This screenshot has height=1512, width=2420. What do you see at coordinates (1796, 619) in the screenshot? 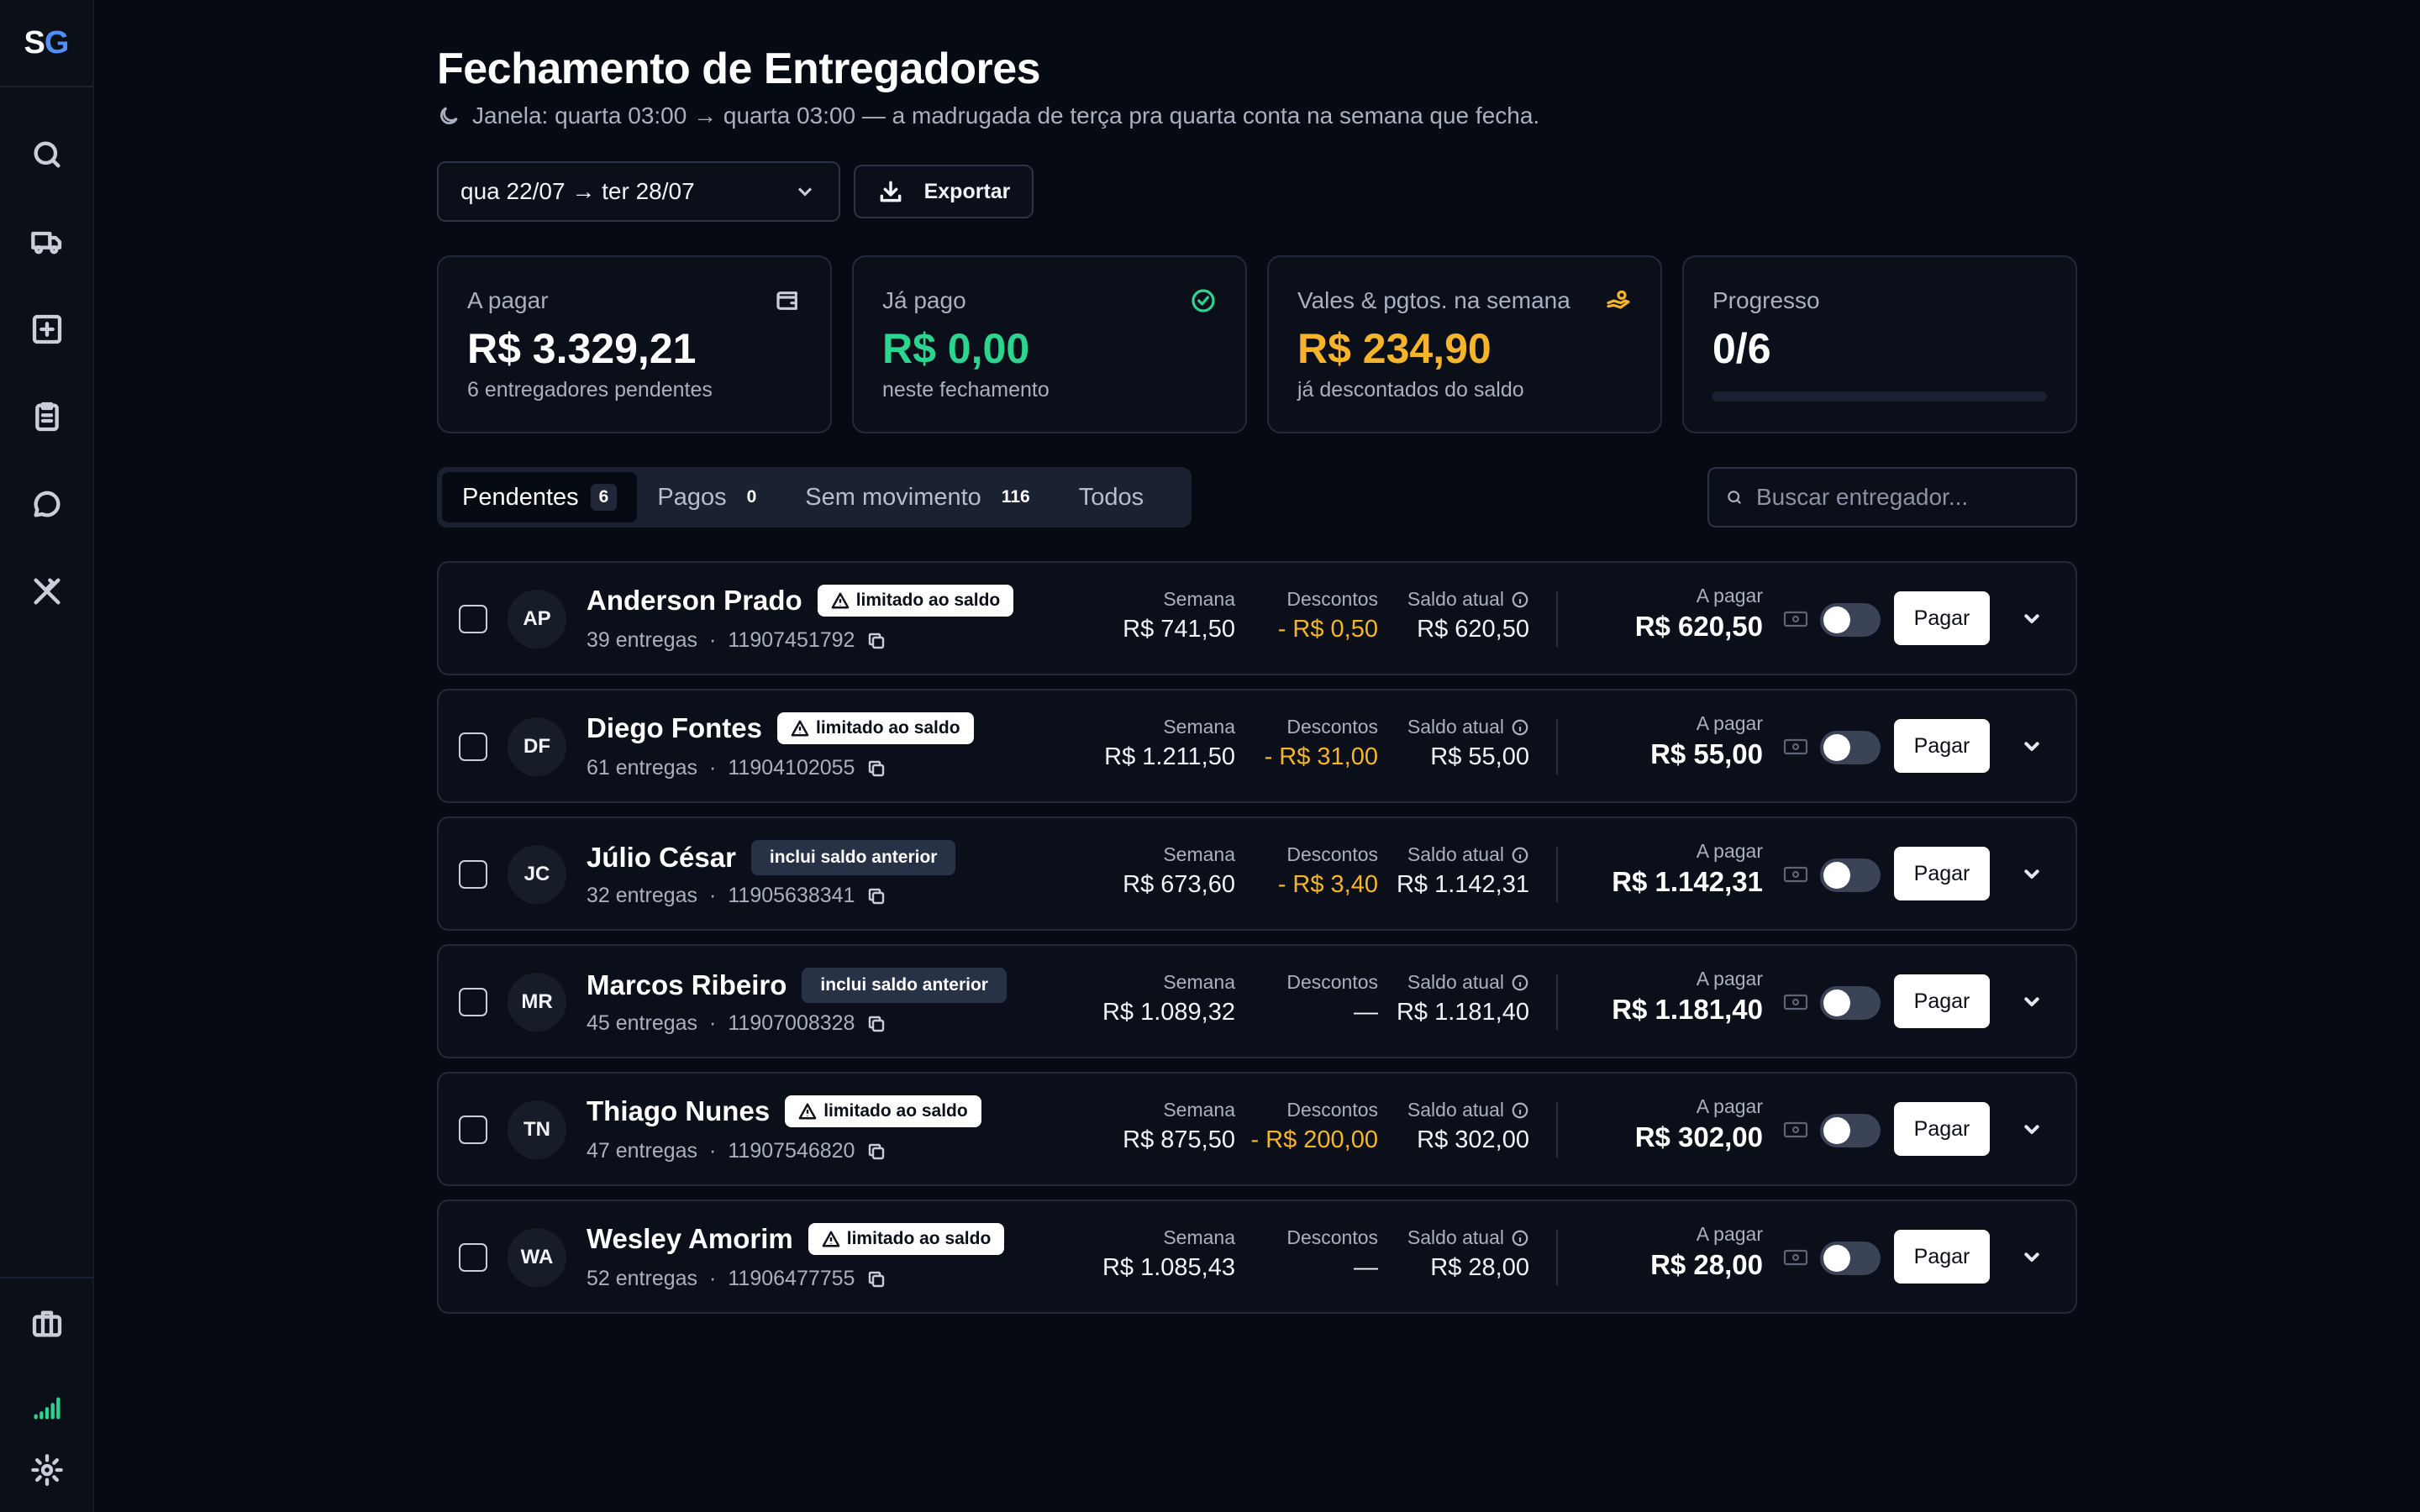
I see `cash-icon` at bounding box center [1796, 619].